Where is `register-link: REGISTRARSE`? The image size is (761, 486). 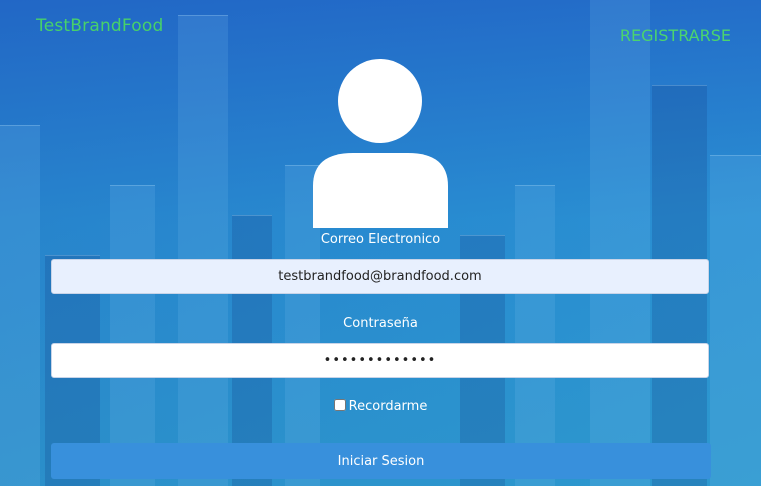 register-link: REGISTRARSE is located at coordinates (675, 35).